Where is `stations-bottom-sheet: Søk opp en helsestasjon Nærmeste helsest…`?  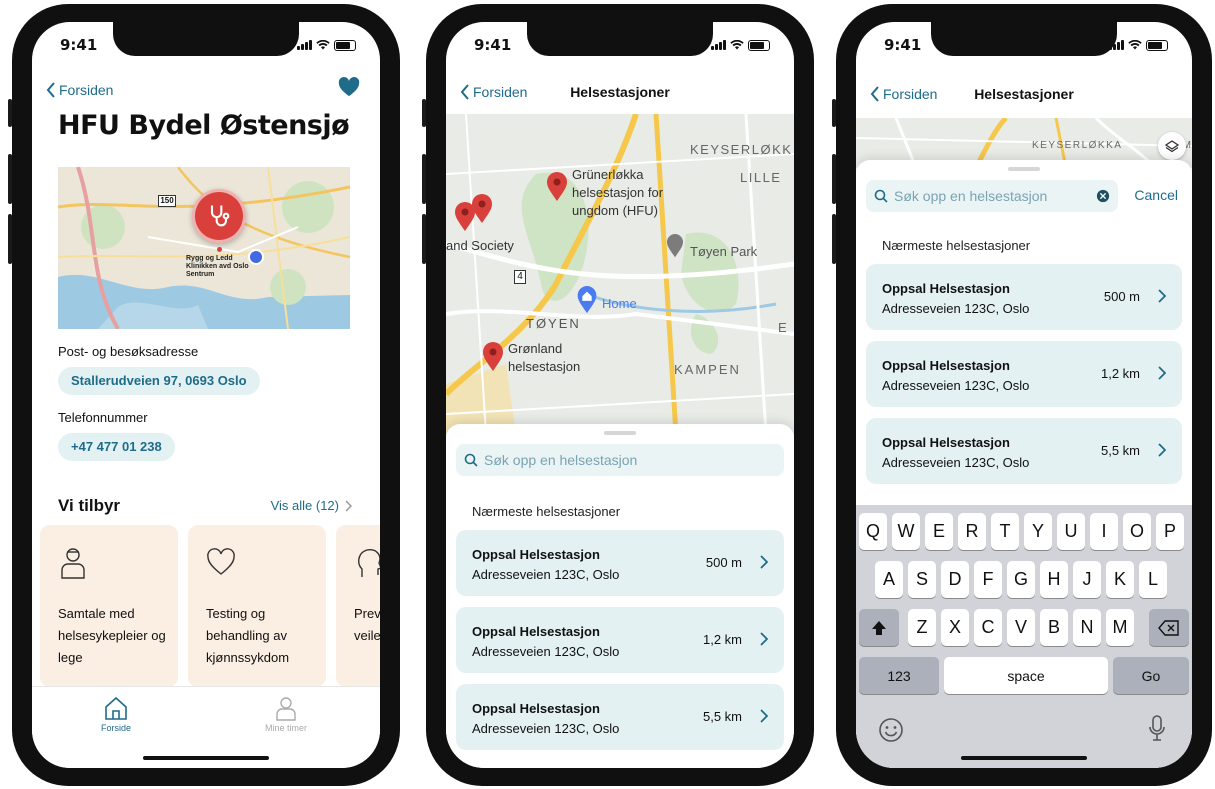
stations-bottom-sheet: Søk opp en helsestasjon Nærmeste helsest… is located at coordinates (620, 596).